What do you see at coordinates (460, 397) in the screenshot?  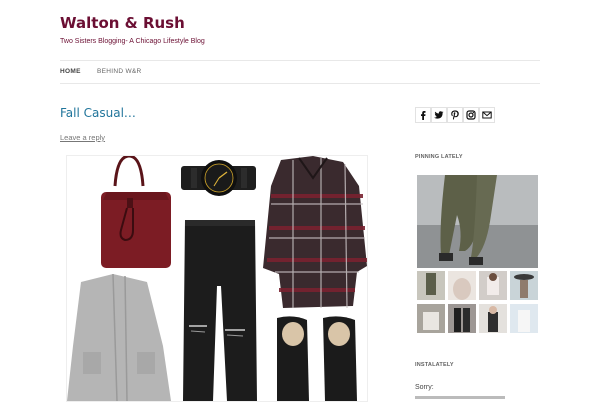 I see `instalately-message-cutoff` at bounding box center [460, 397].